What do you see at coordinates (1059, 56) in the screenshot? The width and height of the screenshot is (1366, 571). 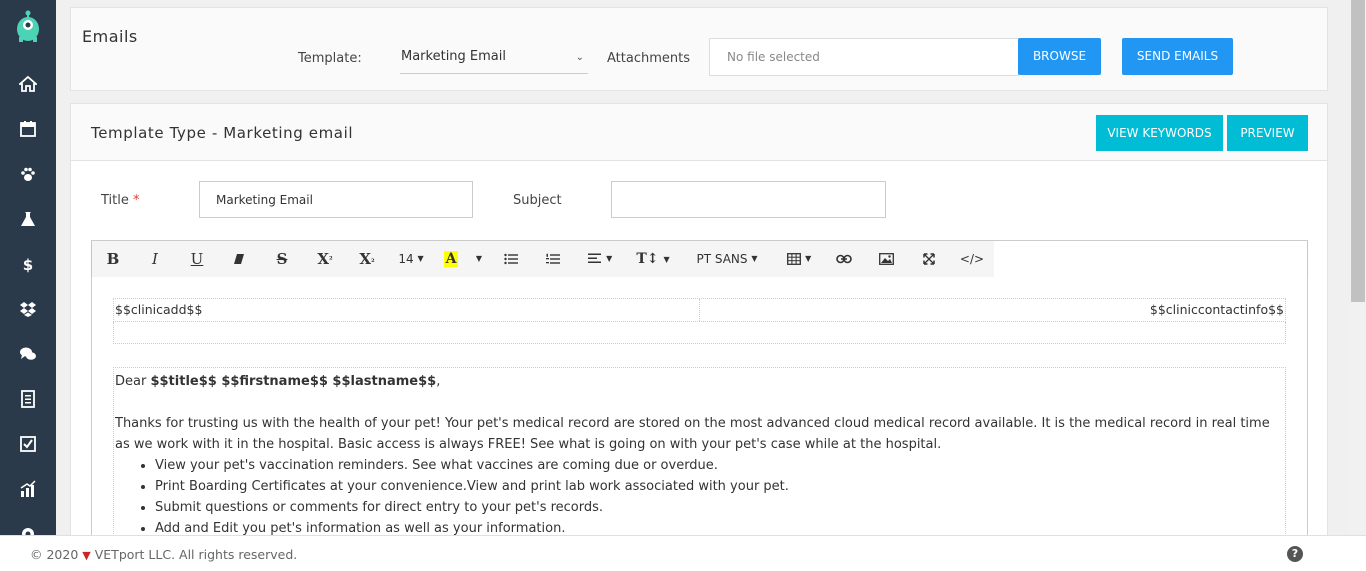 I see `browse-button: BROWSE` at bounding box center [1059, 56].